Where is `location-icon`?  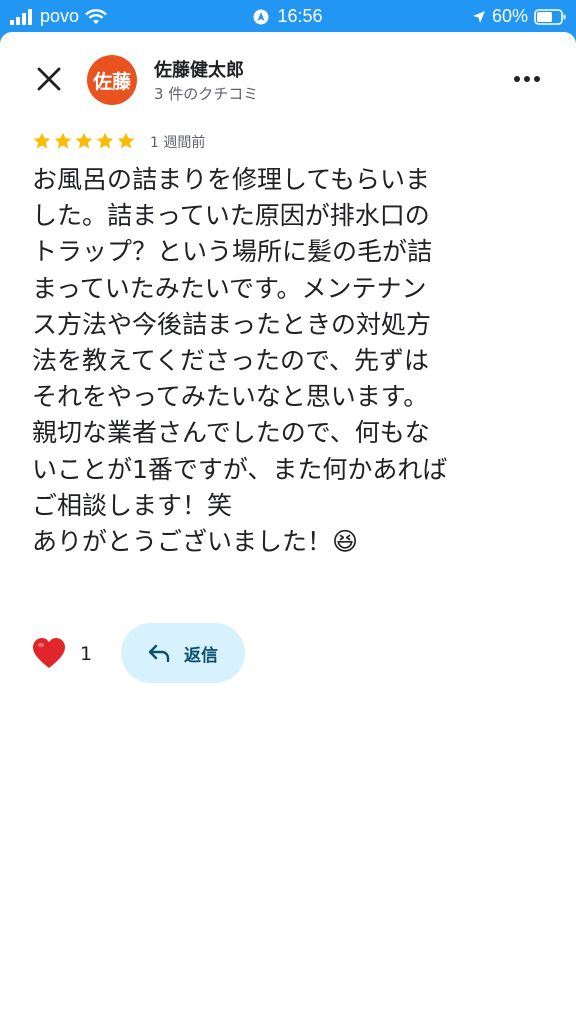 location-icon is located at coordinates (261, 16).